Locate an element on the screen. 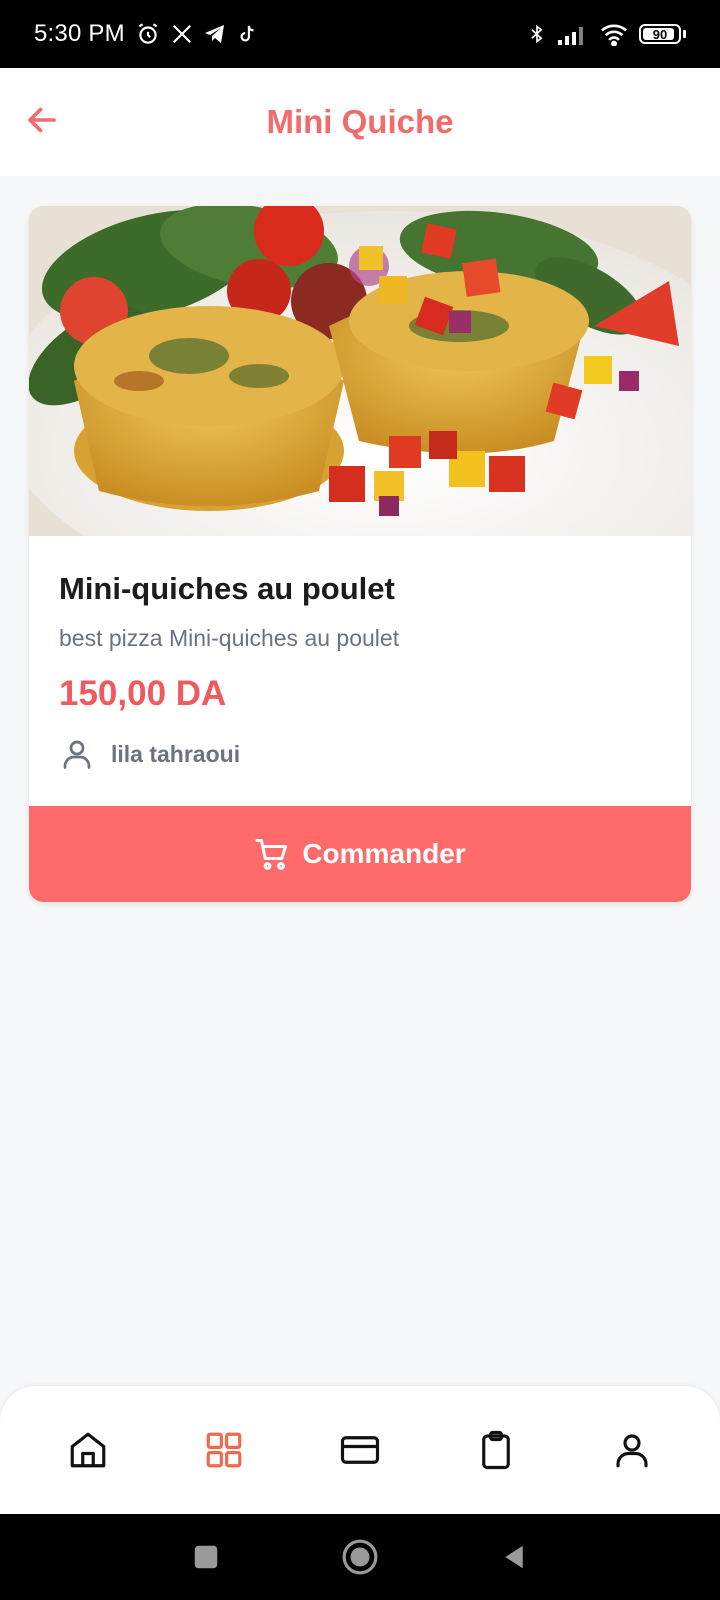 The image size is (720, 1600). triangle-back-icon is located at coordinates (514, 1557).